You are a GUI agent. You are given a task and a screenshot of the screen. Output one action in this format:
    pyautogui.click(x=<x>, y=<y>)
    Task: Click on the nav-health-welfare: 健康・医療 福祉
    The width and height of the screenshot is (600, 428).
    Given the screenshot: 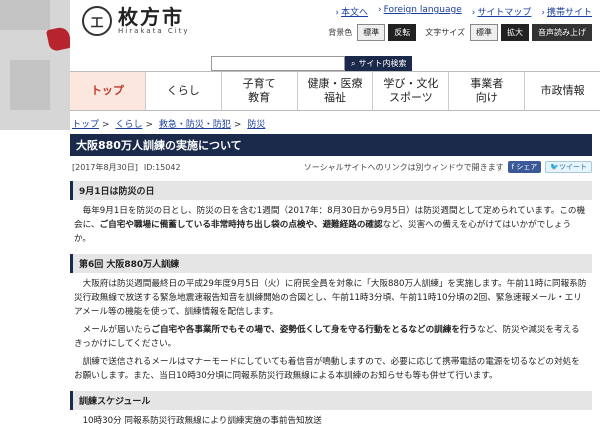 What is the action you would take?
    pyautogui.click(x=334, y=91)
    